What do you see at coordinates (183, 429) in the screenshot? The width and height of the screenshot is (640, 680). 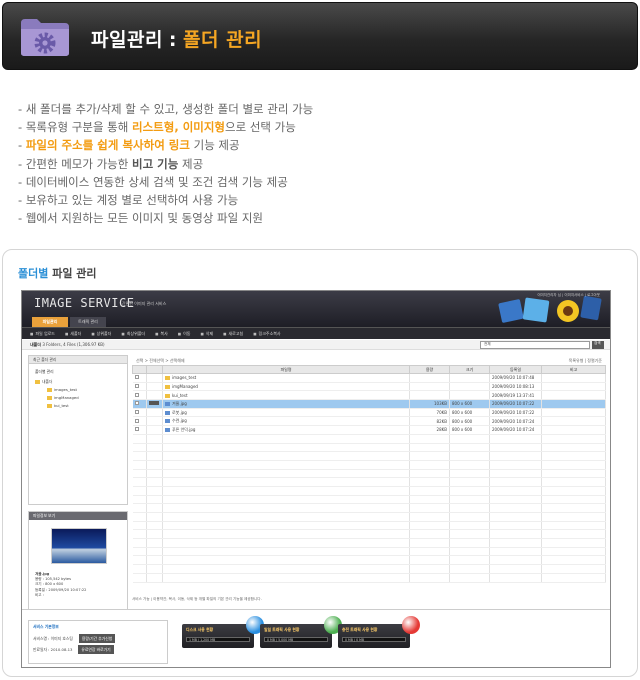 I see `file-name: 푸른 언덕.jpg` at bounding box center [183, 429].